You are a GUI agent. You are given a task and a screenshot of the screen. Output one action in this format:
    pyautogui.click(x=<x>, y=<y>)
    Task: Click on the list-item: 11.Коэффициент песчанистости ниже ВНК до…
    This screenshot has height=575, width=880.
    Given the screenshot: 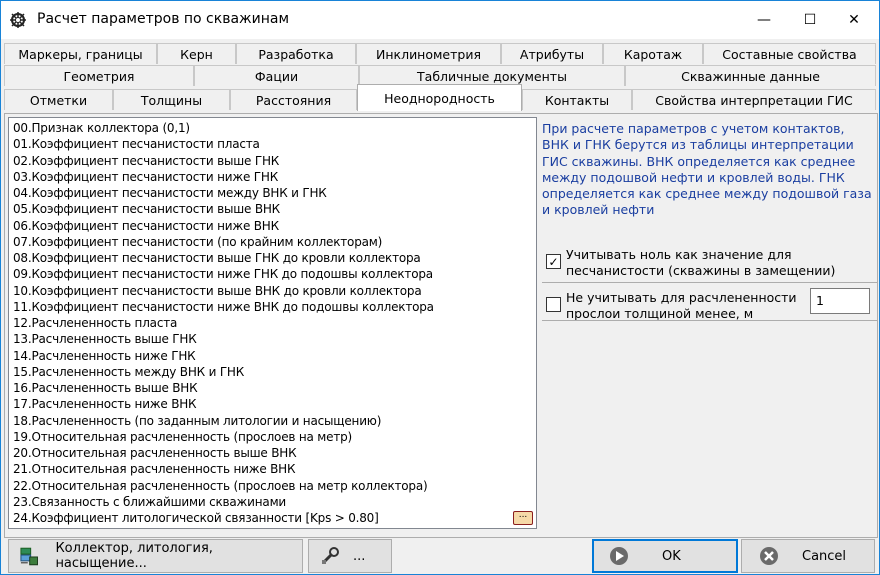 What is the action you would take?
    pyautogui.click(x=223, y=307)
    